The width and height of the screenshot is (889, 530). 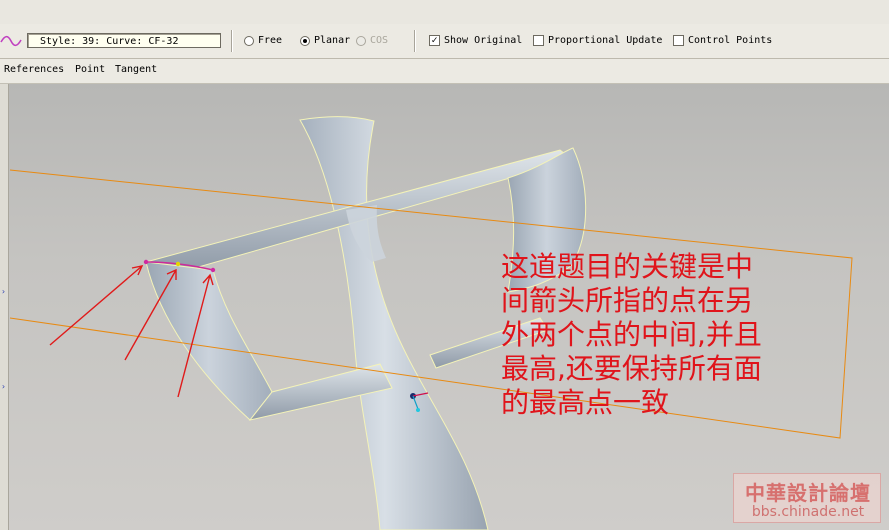 I want to click on curve-point-right, so click(x=213, y=270).